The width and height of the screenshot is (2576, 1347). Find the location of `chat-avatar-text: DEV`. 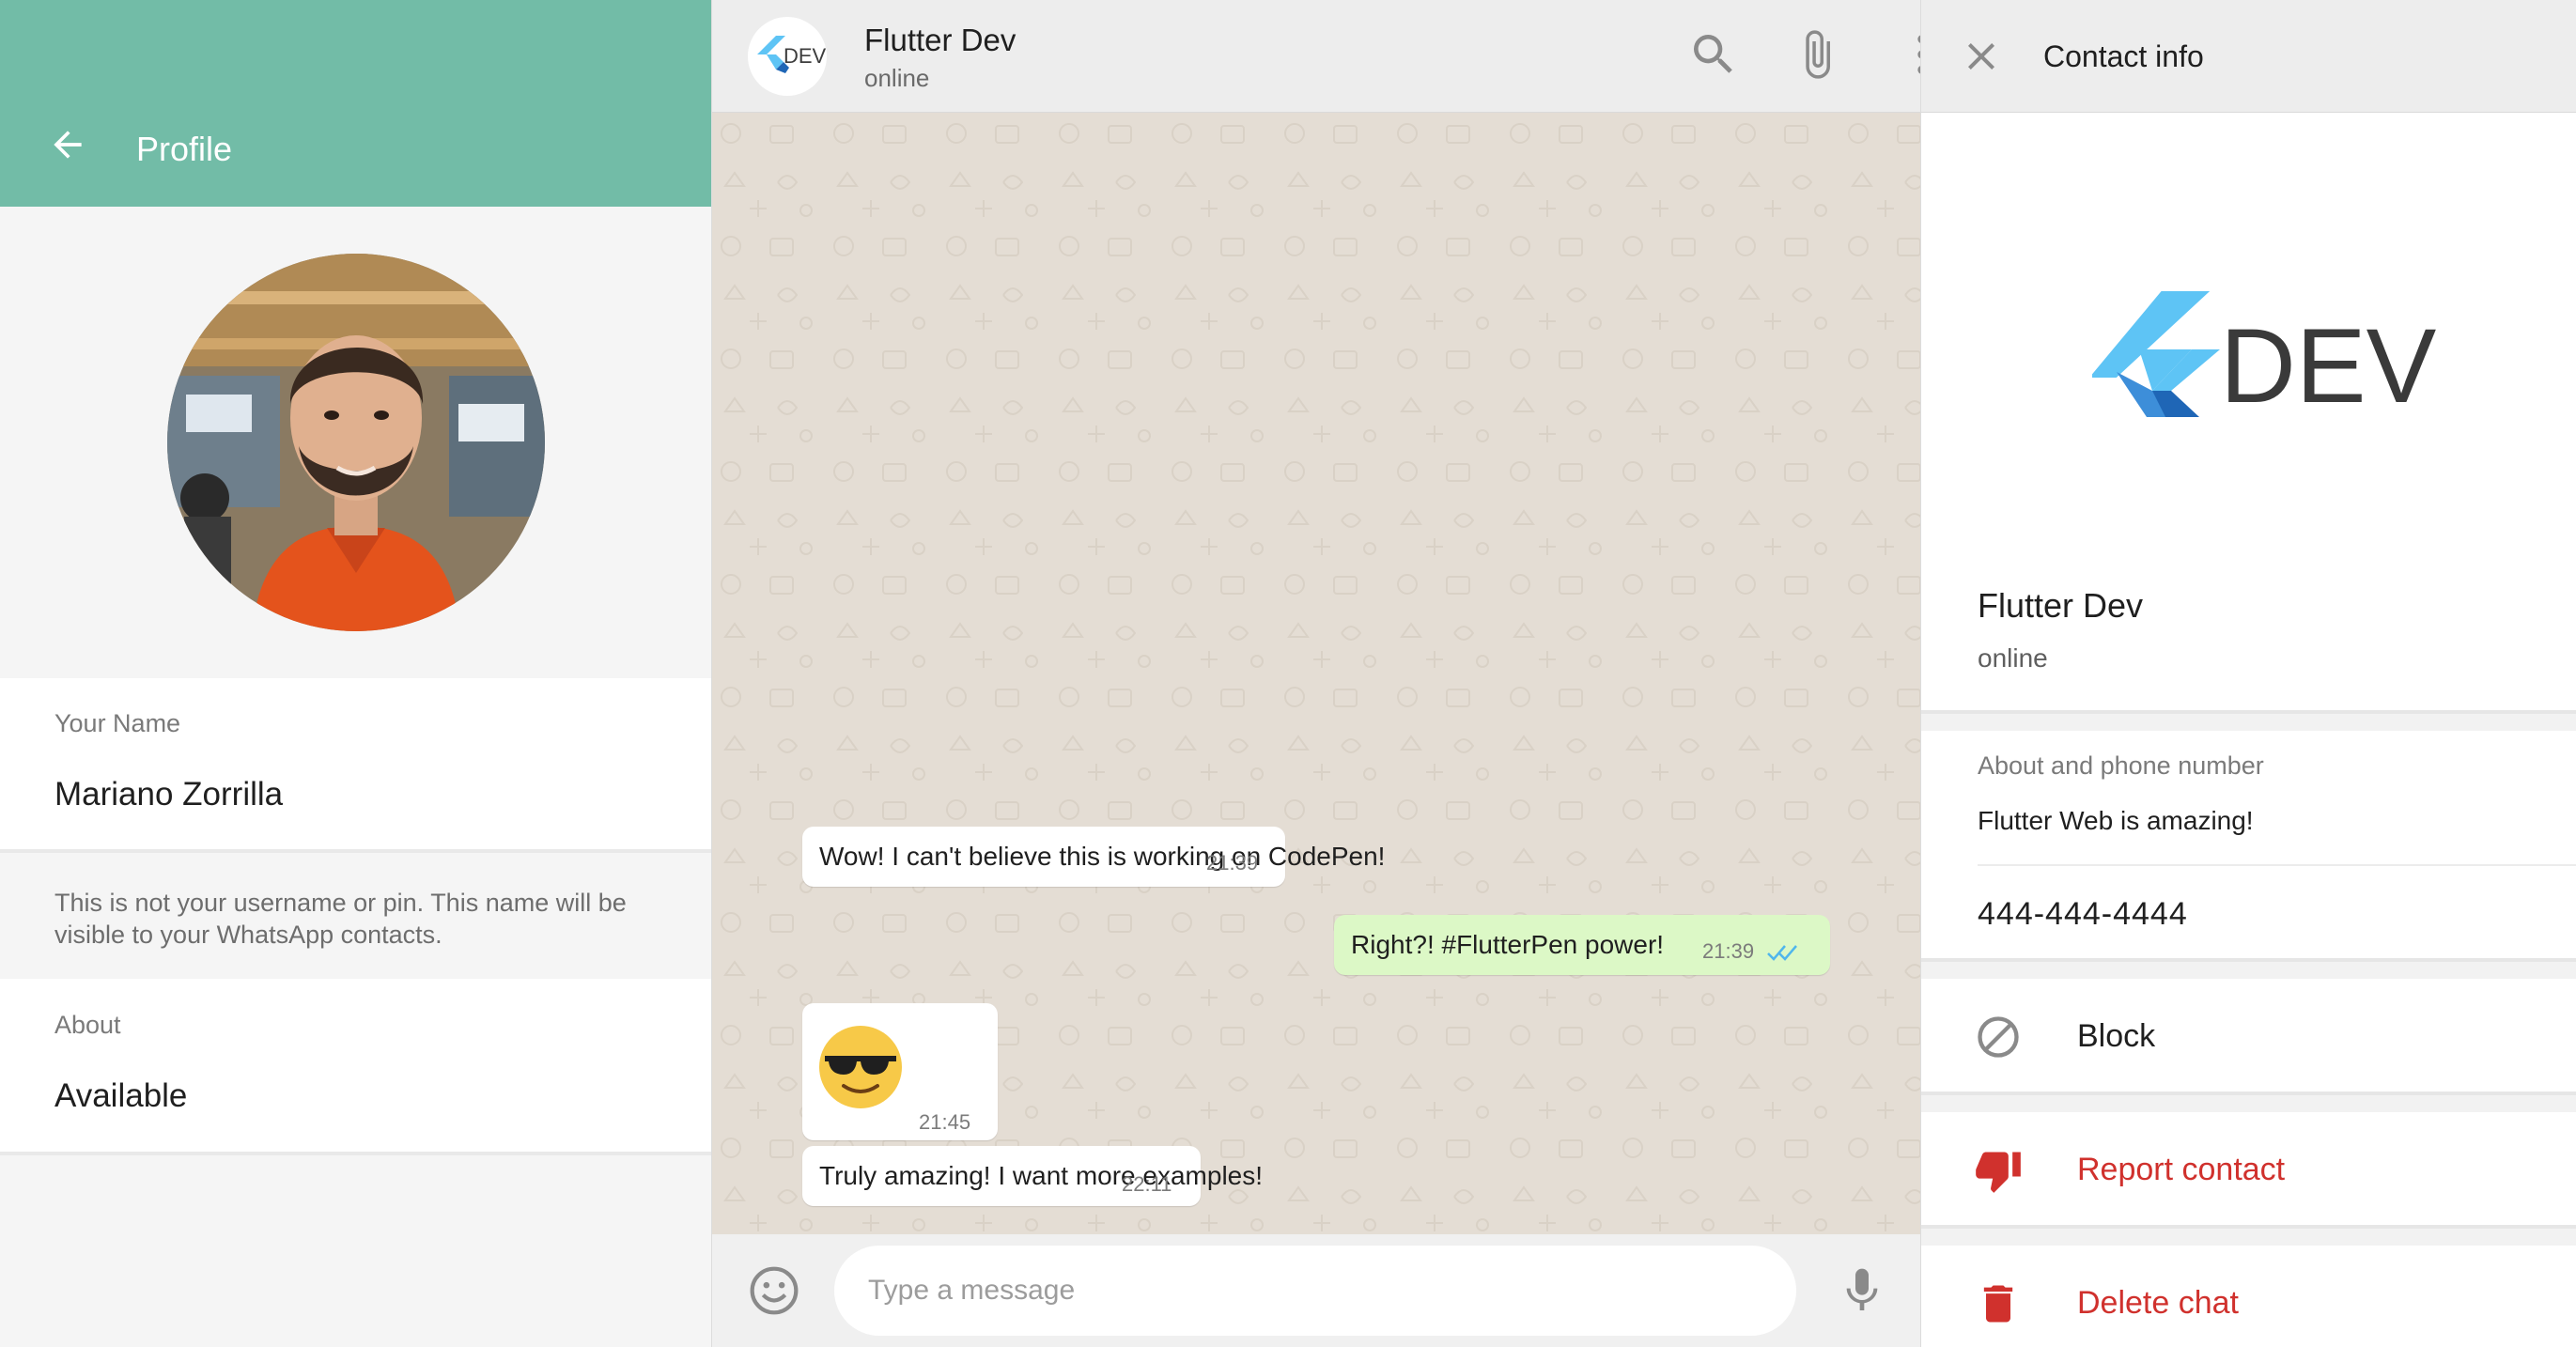

chat-avatar-text: DEV is located at coordinates (806, 56).